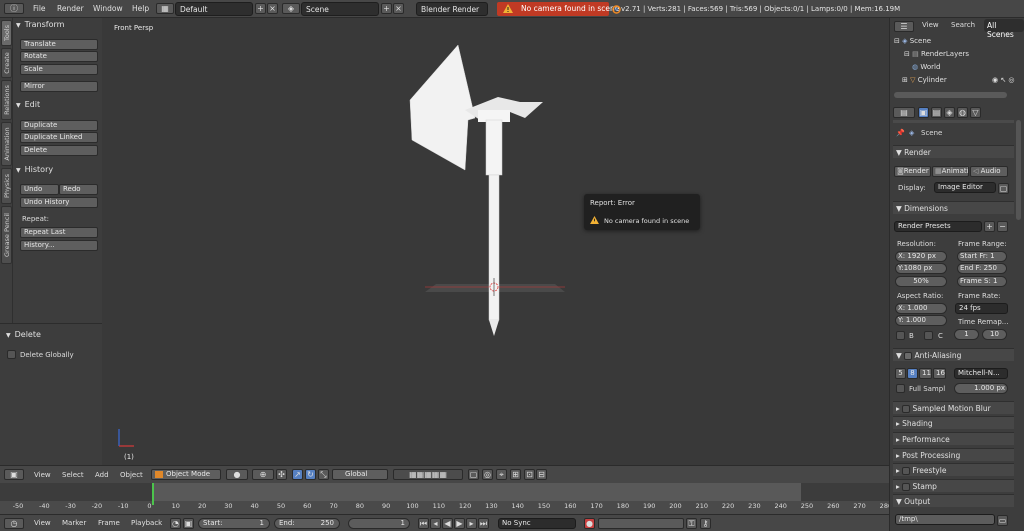 This screenshot has width=1024, height=531. I want to click on scene-icon: ◈, so click(291, 8).